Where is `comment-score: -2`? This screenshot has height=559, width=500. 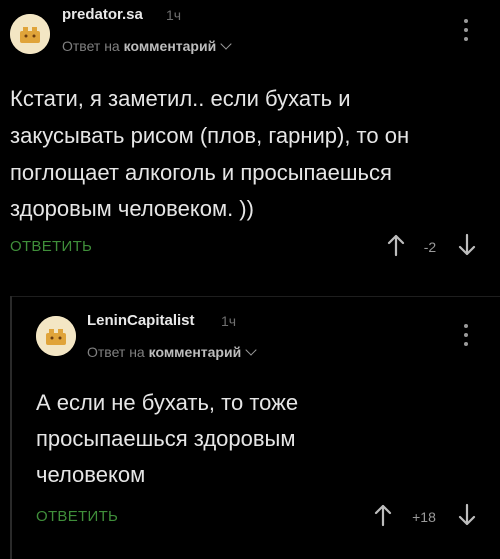 comment-score: -2 is located at coordinates (430, 247).